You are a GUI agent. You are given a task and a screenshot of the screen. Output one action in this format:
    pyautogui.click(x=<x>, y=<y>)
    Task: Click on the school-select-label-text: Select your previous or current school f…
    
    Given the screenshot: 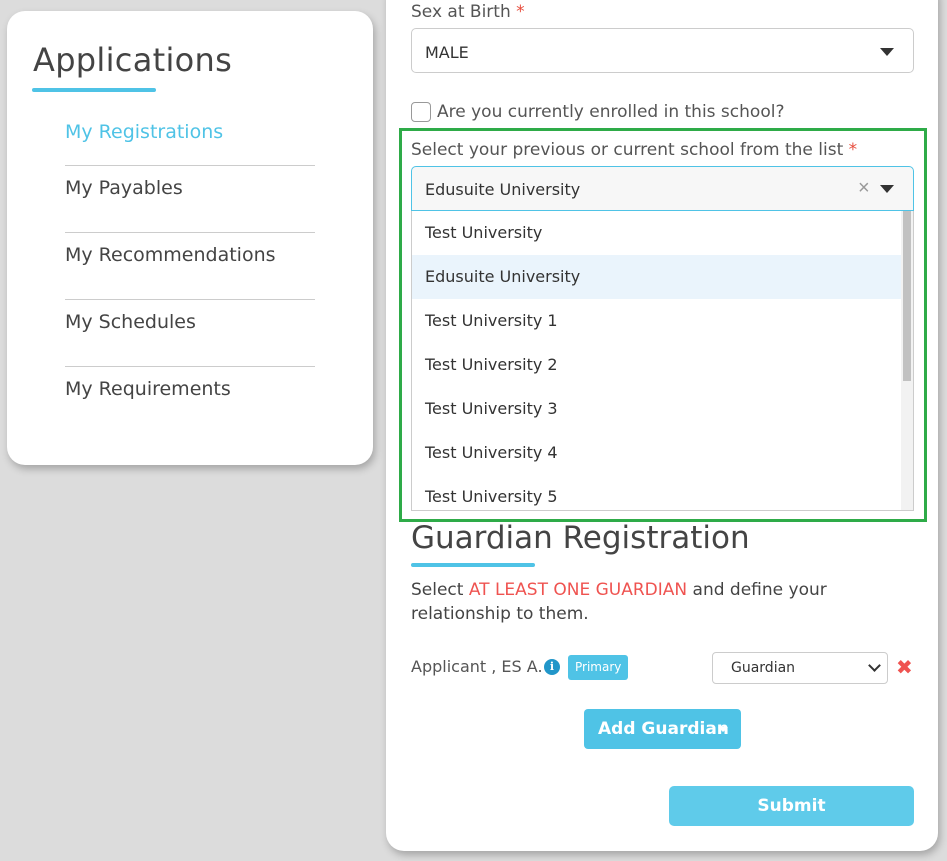 What is the action you would take?
    pyautogui.click(x=627, y=150)
    